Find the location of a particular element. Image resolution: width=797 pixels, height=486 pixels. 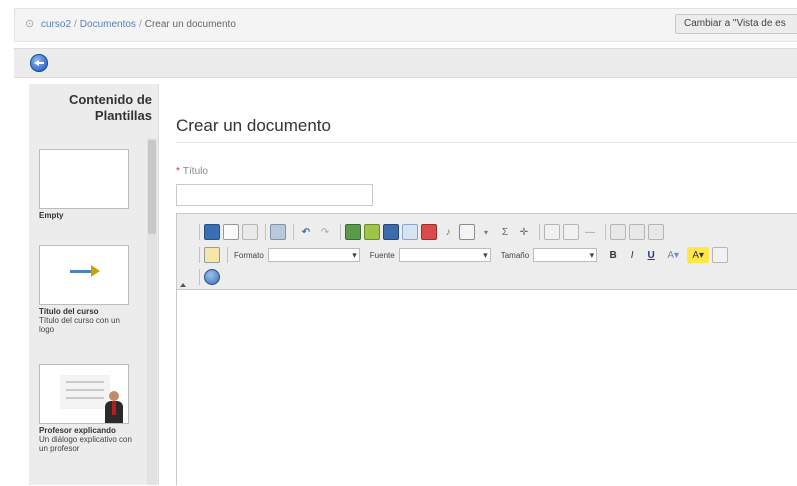

image-icon is located at coordinates (353, 232).